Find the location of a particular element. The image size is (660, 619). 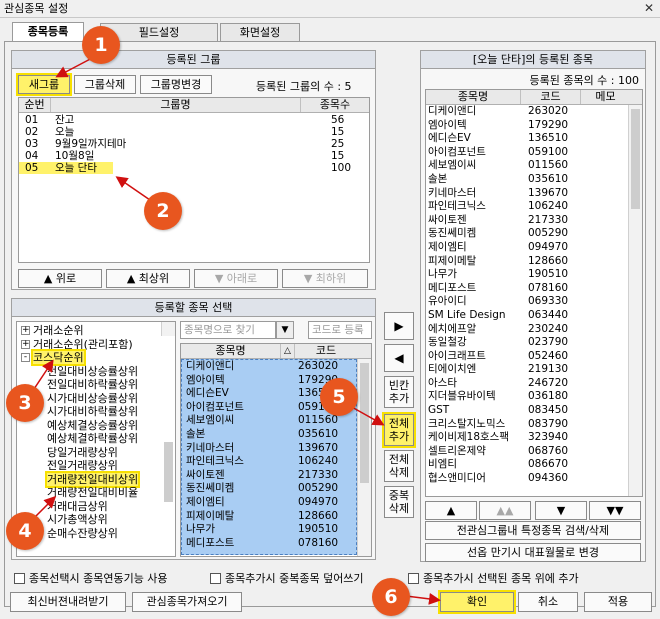

add-blank-button: 빈칸 추가 is located at coordinates (399, 392).